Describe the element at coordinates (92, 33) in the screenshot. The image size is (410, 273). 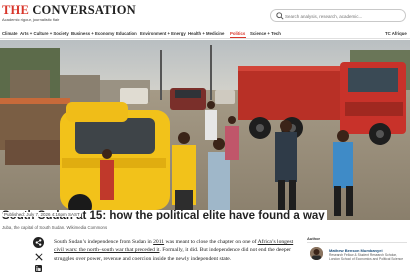
I see `nav-item-business-economy: Business + Economy` at that location.